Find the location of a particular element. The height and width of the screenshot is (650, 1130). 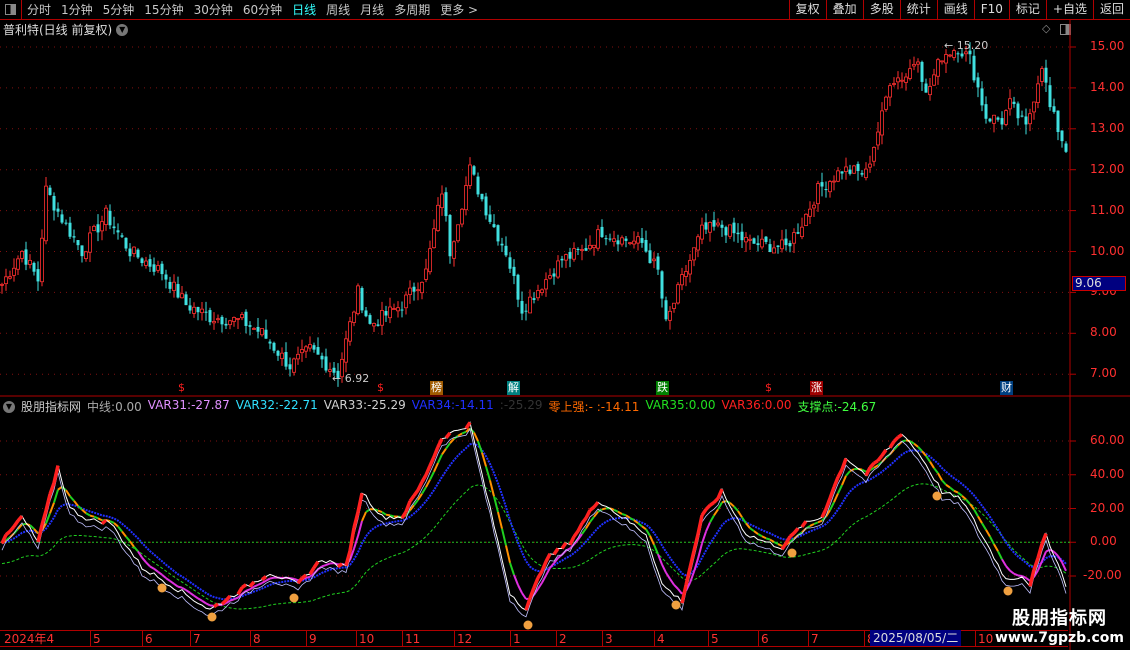

signal-marker: 财 is located at coordinates (1006, 388).